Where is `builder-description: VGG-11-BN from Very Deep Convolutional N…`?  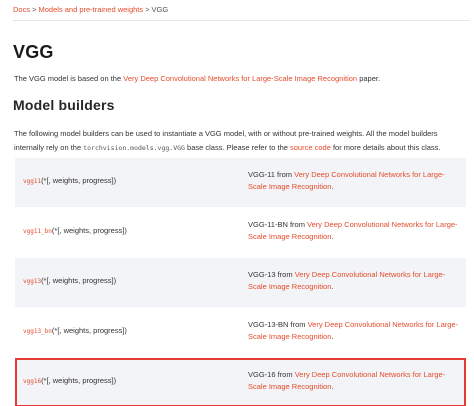
builder-description: VGG-11-BN from Very Deep Convolutional N… is located at coordinates (354, 230).